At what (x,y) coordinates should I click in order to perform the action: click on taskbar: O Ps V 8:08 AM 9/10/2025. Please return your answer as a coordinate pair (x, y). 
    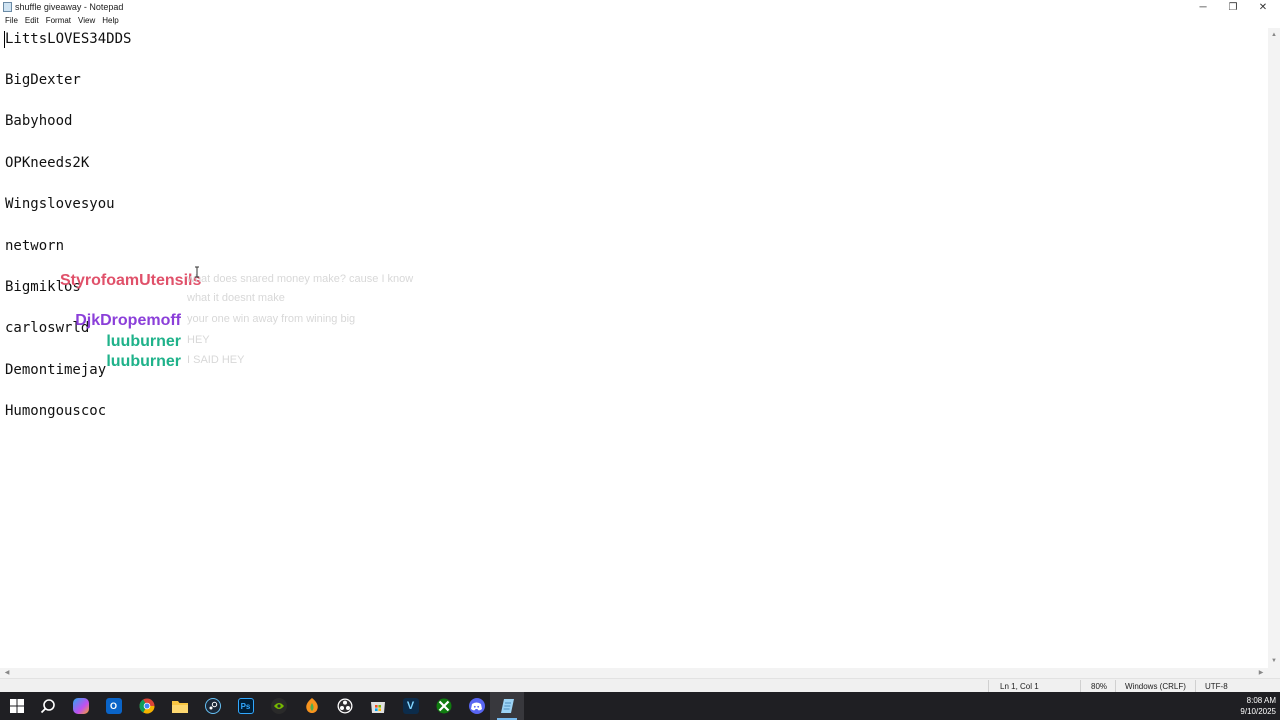
    Looking at the image, I should click on (640, 706).